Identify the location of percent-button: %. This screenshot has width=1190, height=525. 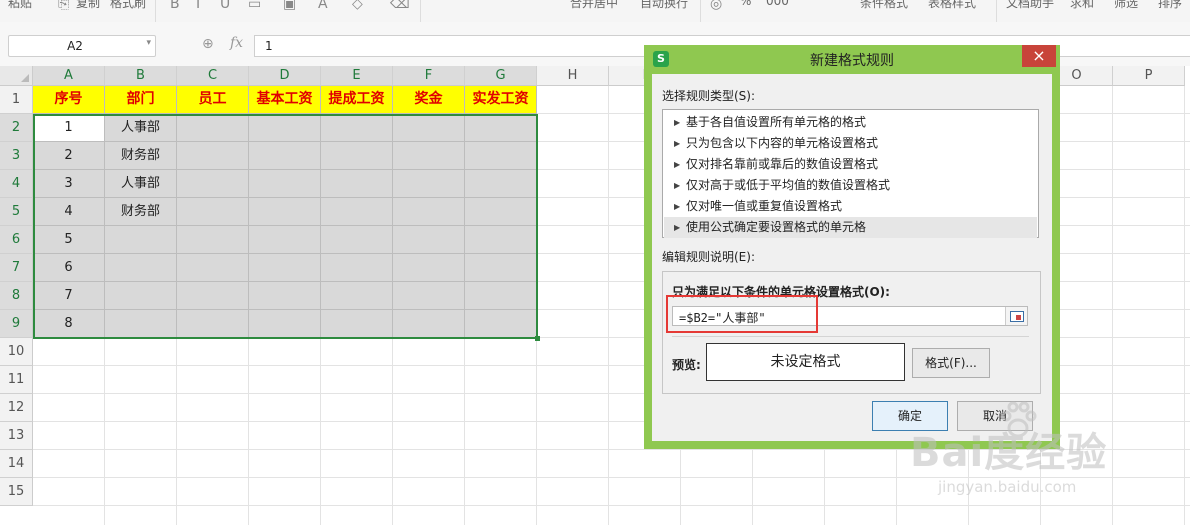
(745, 4).